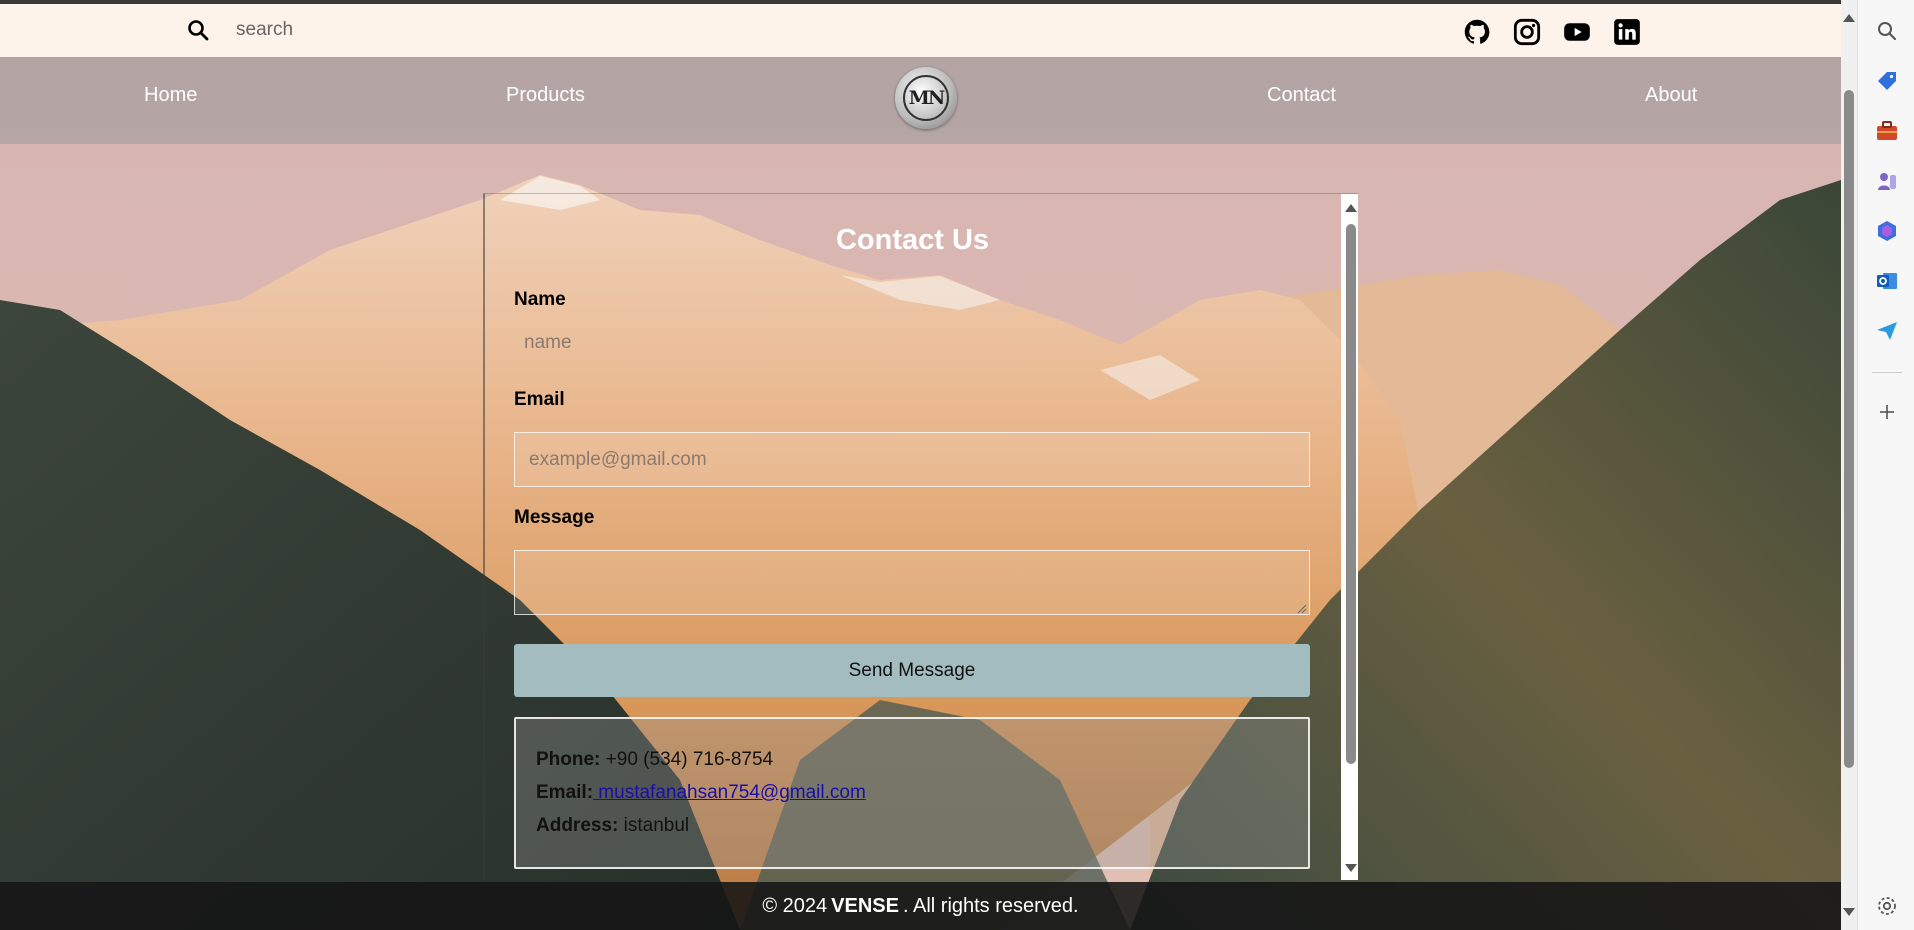 This screenshot has width=1914, height=930. Describe the element at coordinates (540, 299) in the screenshot. I see `name-label: Name` at that location.